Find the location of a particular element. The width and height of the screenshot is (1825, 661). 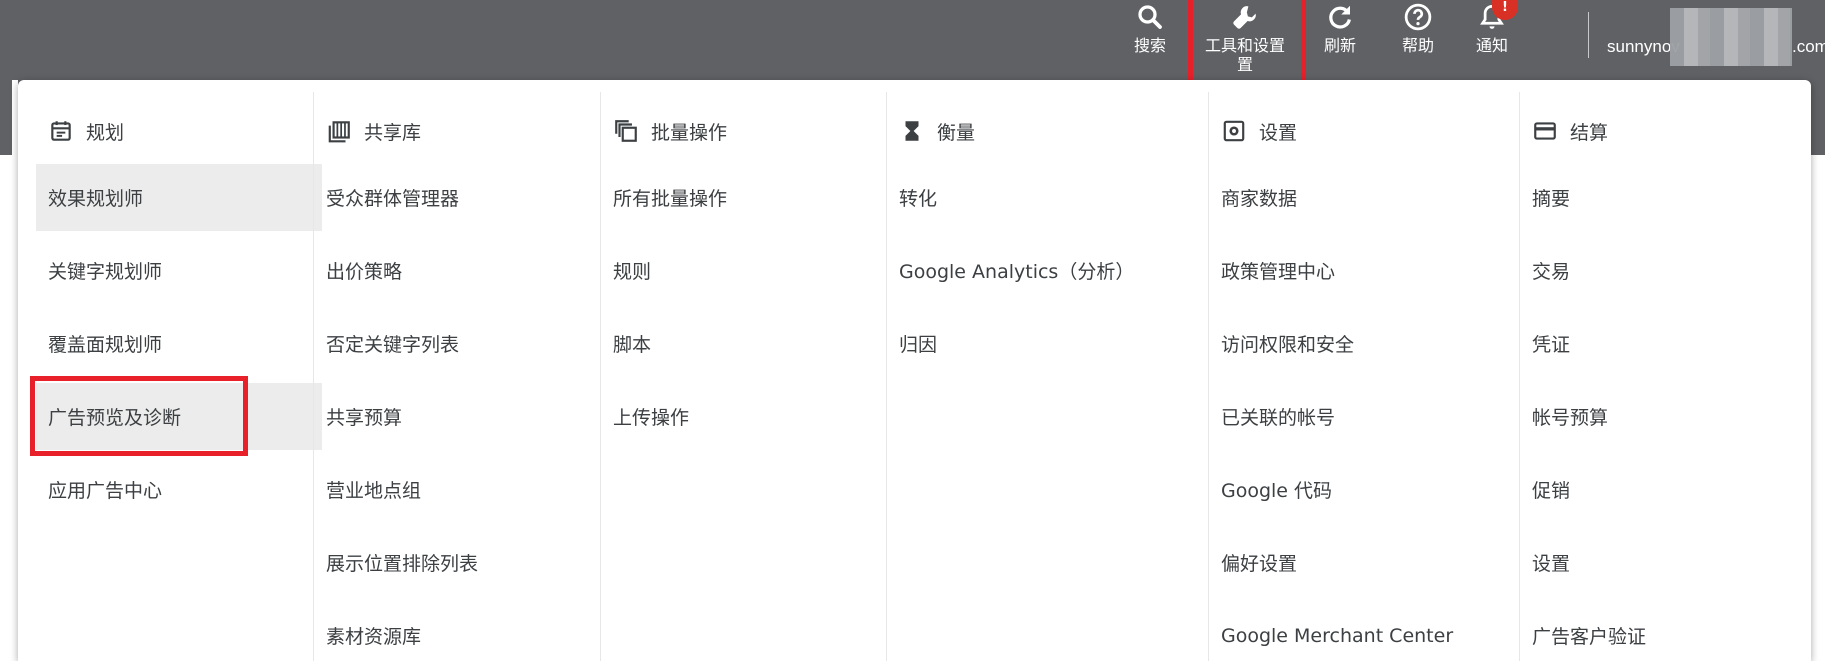

menu-item-location-groups: 营业地点组 is located at coordinates (457, 489).